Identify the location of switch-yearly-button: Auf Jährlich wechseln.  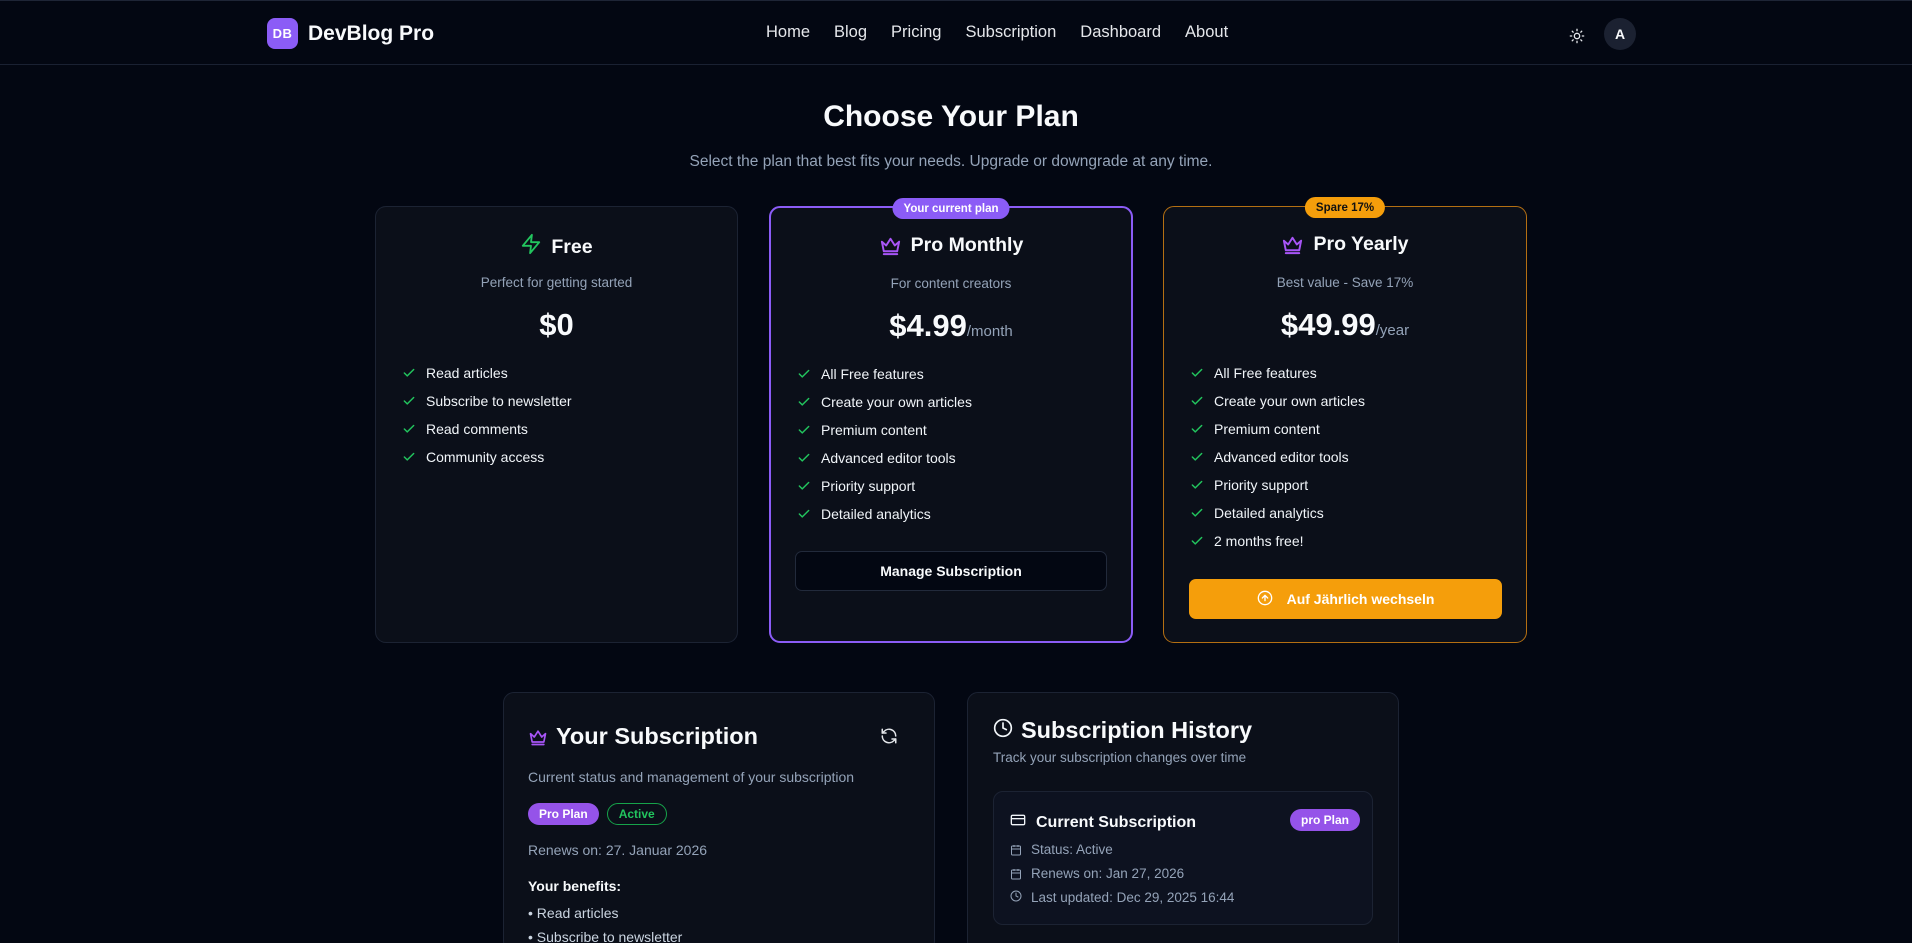
(1345, 599).